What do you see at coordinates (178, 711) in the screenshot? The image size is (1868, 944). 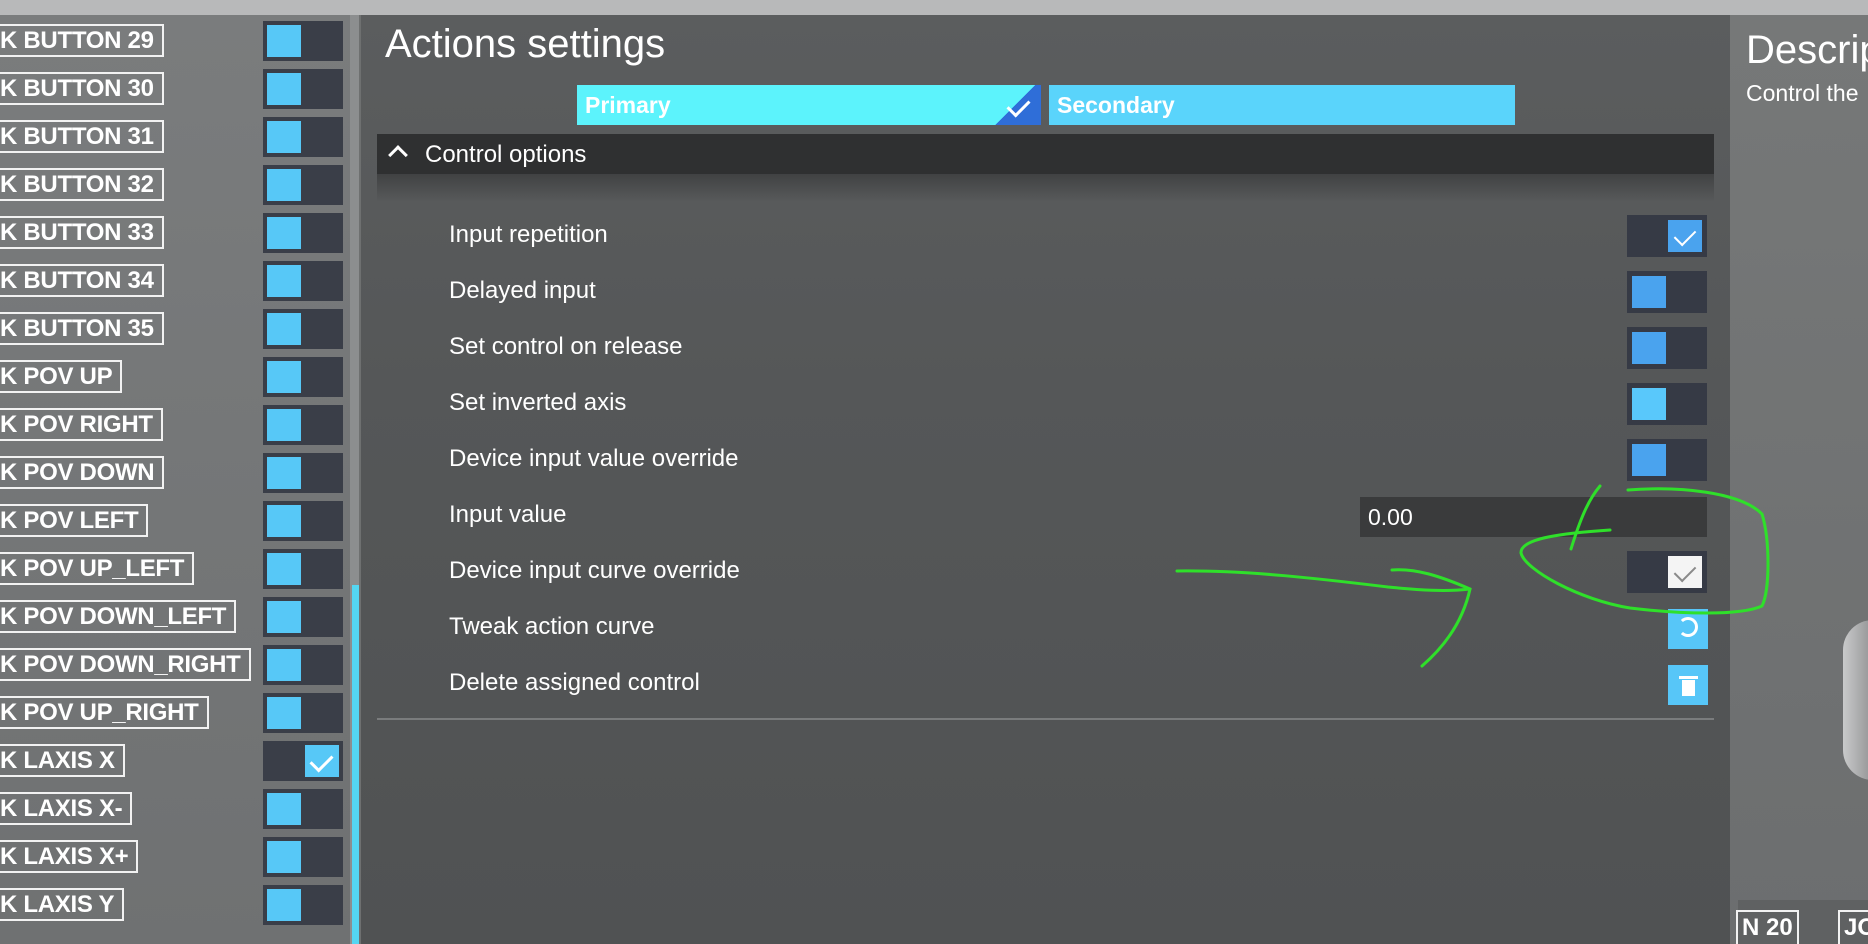 I see `key-binding-row: K POV UP_RIGHT` at bounding box center [178, 711].